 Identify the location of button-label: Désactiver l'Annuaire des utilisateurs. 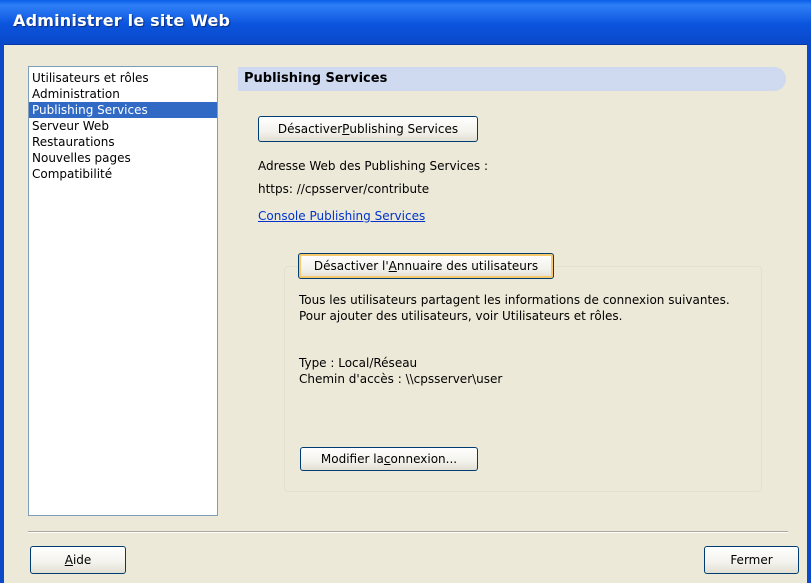
(426, 266).